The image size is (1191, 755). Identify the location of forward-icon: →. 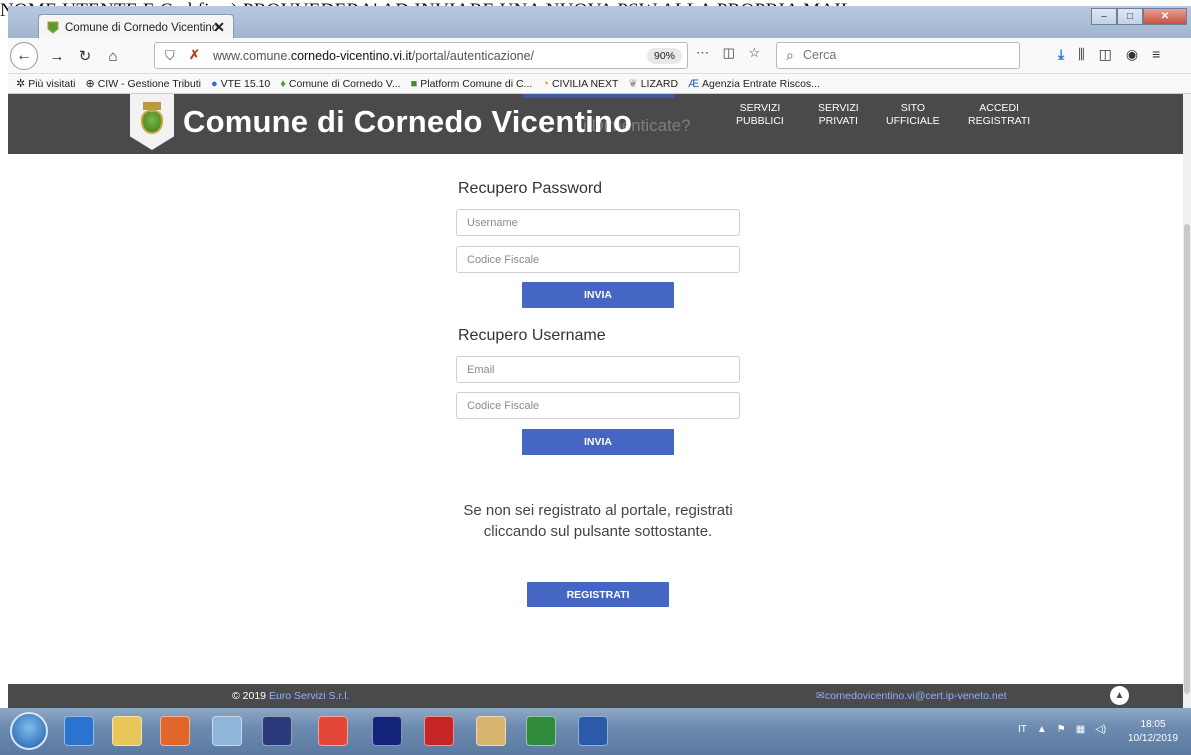
(57, 56).